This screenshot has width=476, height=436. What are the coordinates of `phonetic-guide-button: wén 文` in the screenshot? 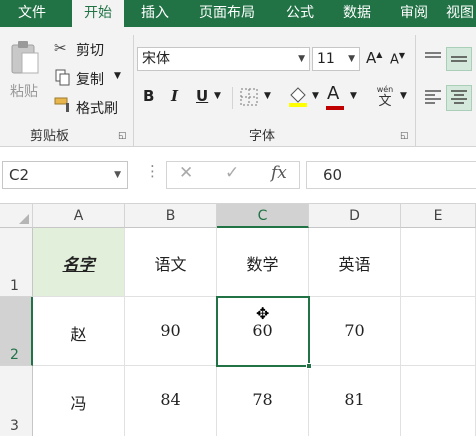 It's located at (385, 98).